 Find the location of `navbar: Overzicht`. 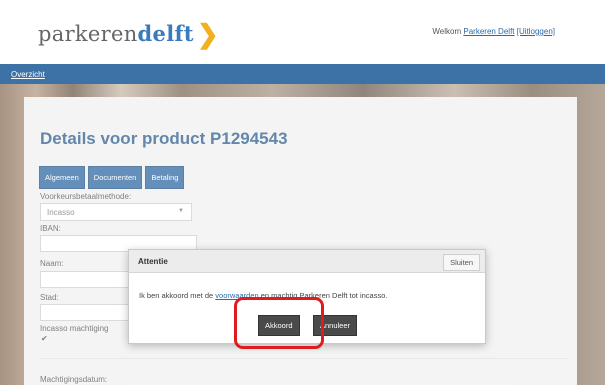

navbar: Overzicht is located at coordinates (302, 74).